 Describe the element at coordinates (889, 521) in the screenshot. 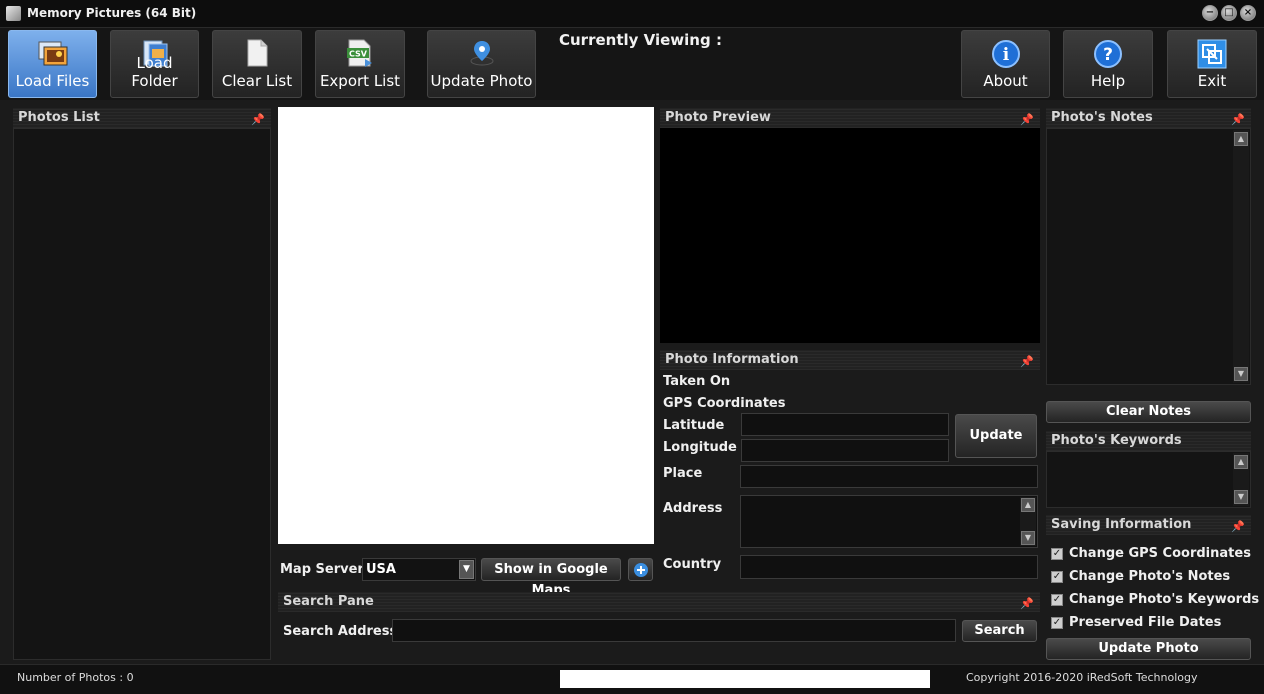

I see `address-field: ▲ ▼` at that location.